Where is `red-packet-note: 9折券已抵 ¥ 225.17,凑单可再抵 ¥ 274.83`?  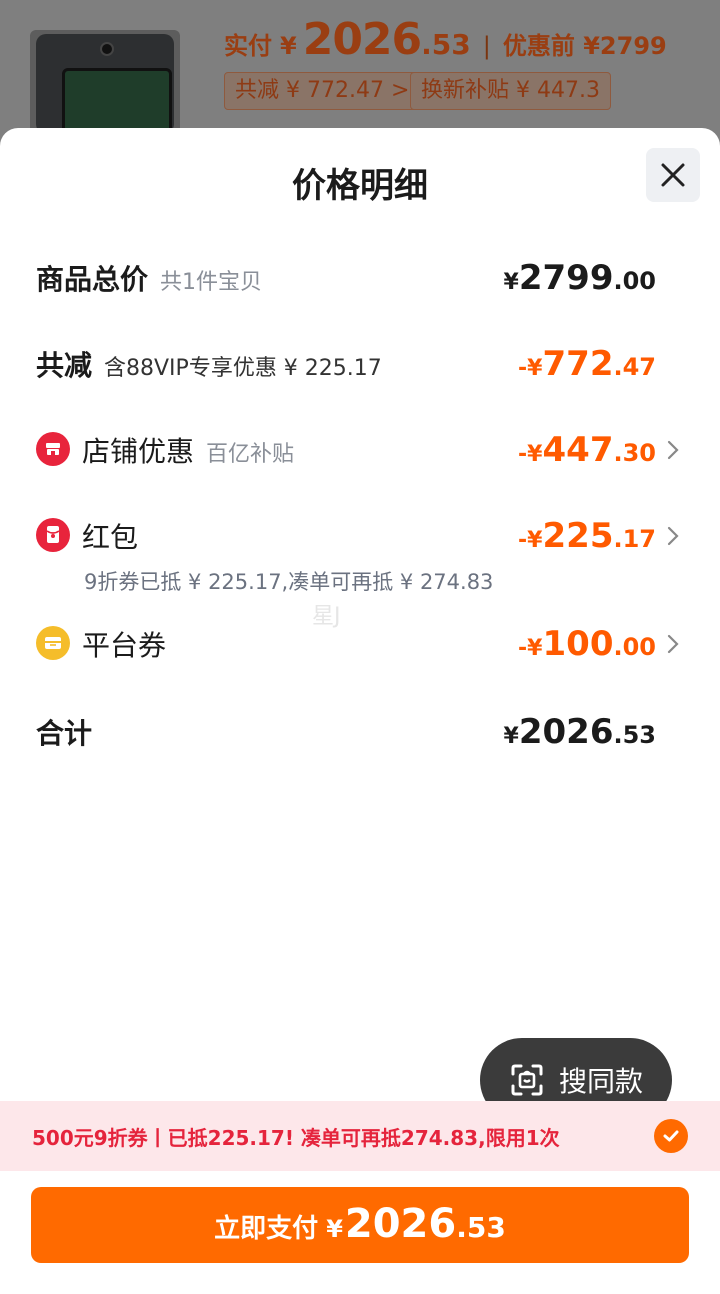
red-packet-note: 9折券已抵 ¥ 225.17,凑单可再抵 ¥ 274.83 is located at coordinates (289, 582).